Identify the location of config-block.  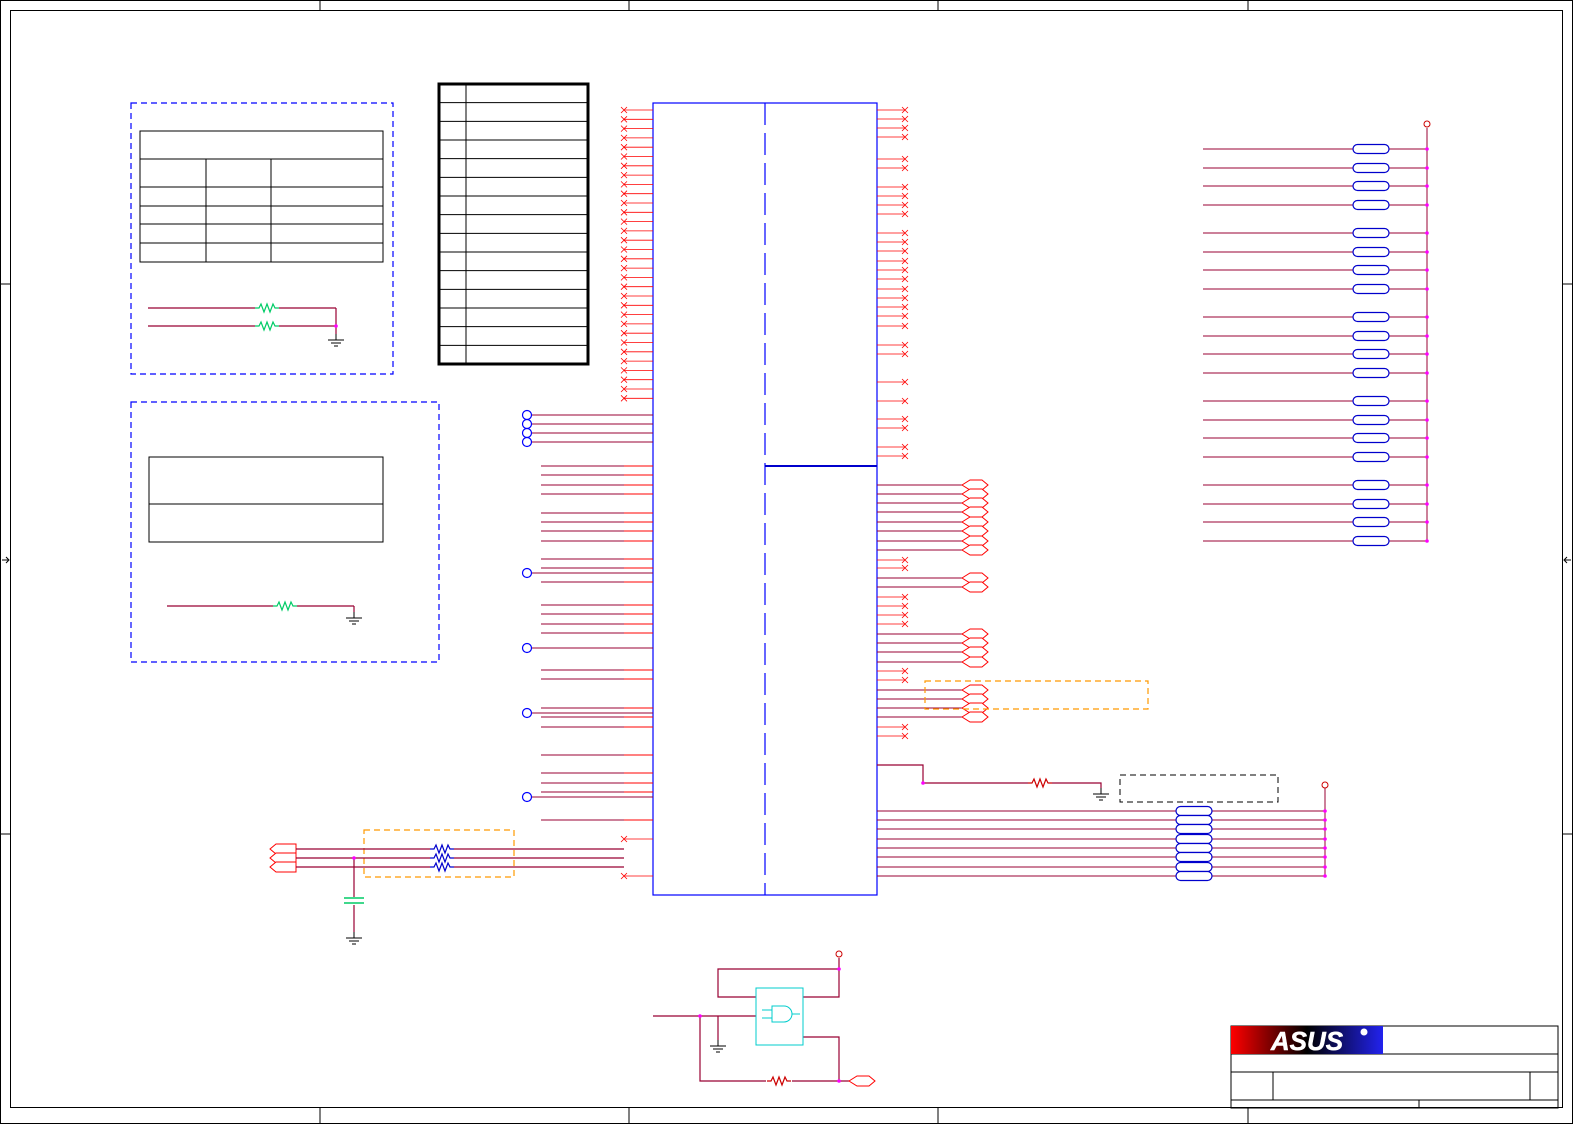
(262, 238).